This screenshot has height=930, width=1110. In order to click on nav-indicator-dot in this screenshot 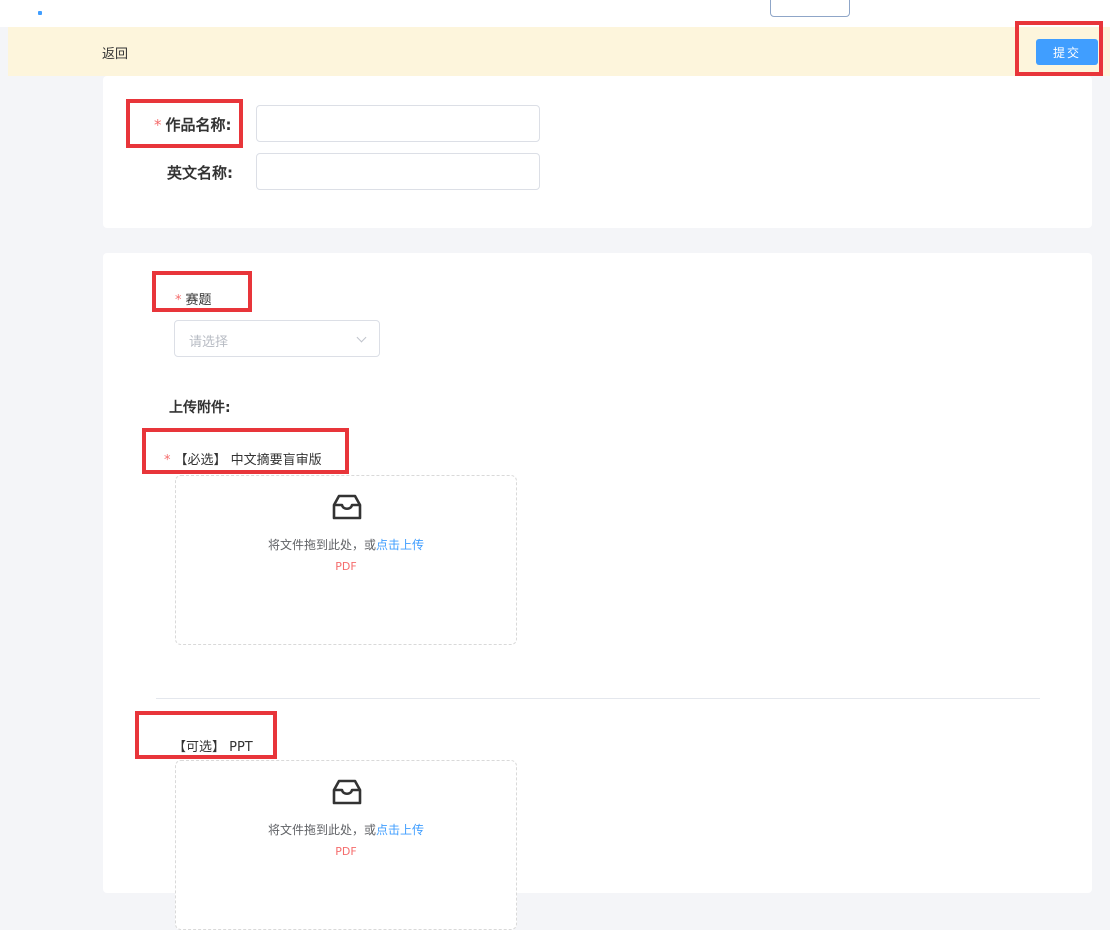, I will do `click(40, 13)`.